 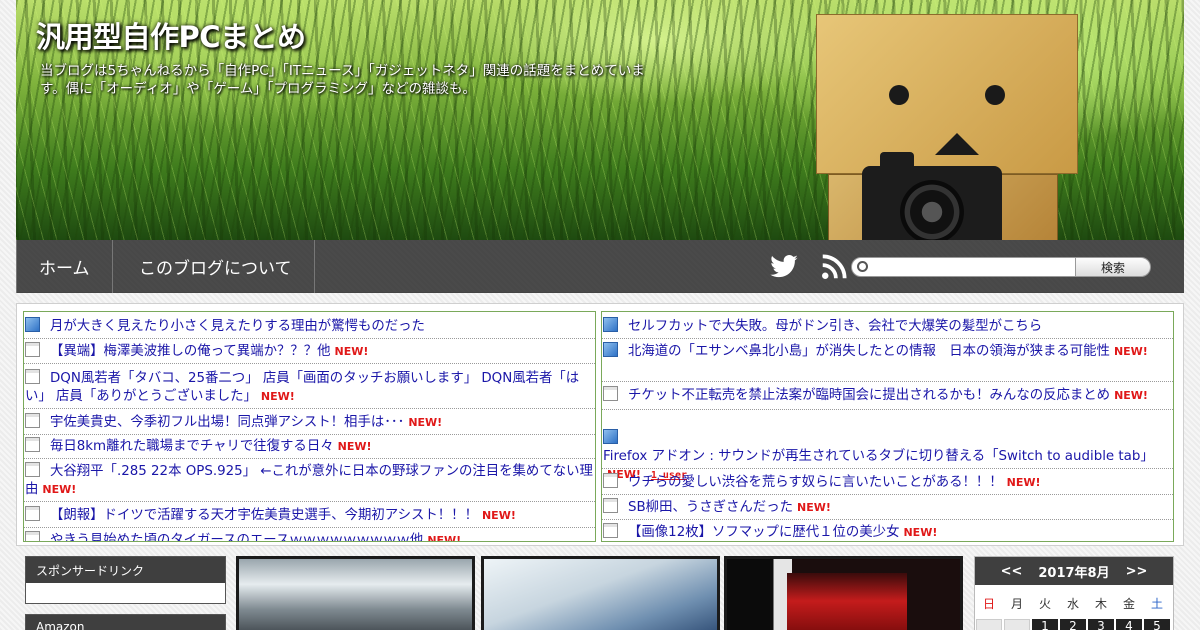 What do you see at coordinates (1156, 604) in the screenshot?
I see `weekday-label: 土` at bounding box center [1156, 604].